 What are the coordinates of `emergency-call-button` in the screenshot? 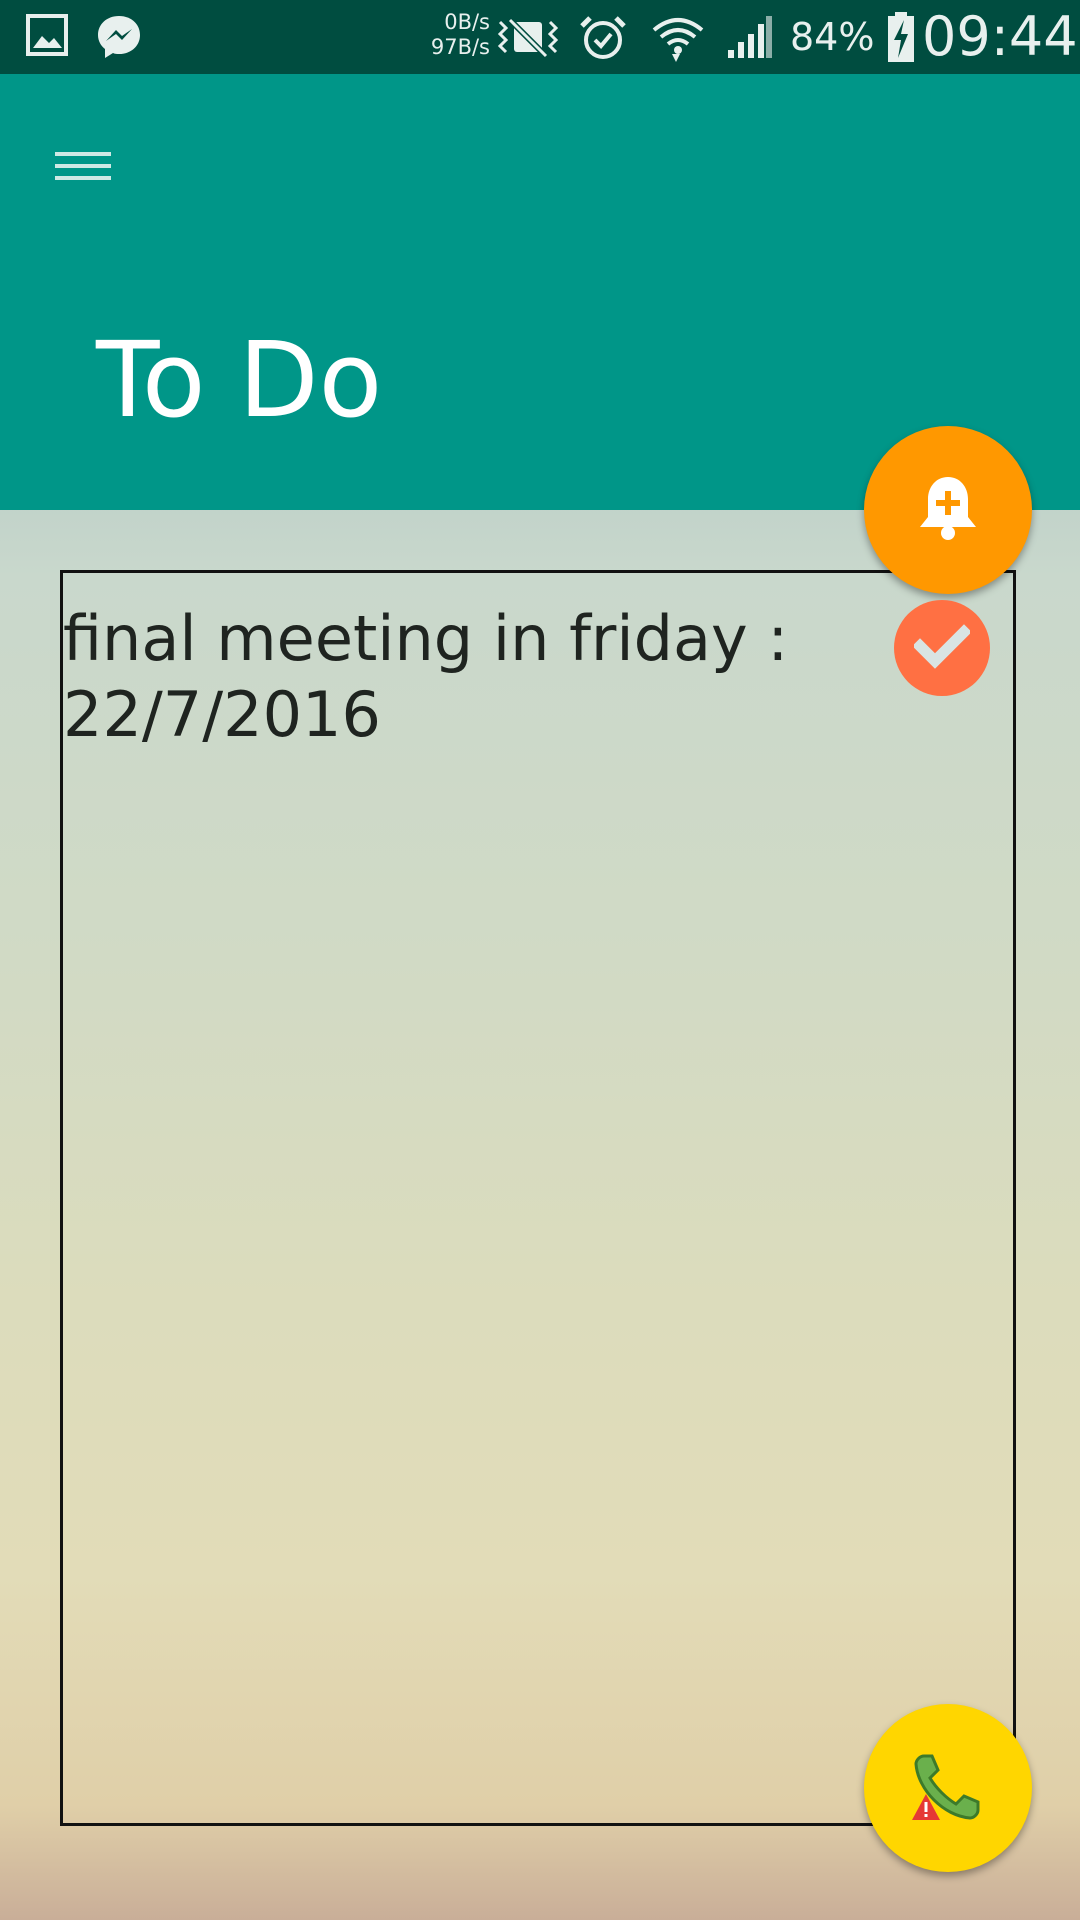 It's located at (948, 1788).